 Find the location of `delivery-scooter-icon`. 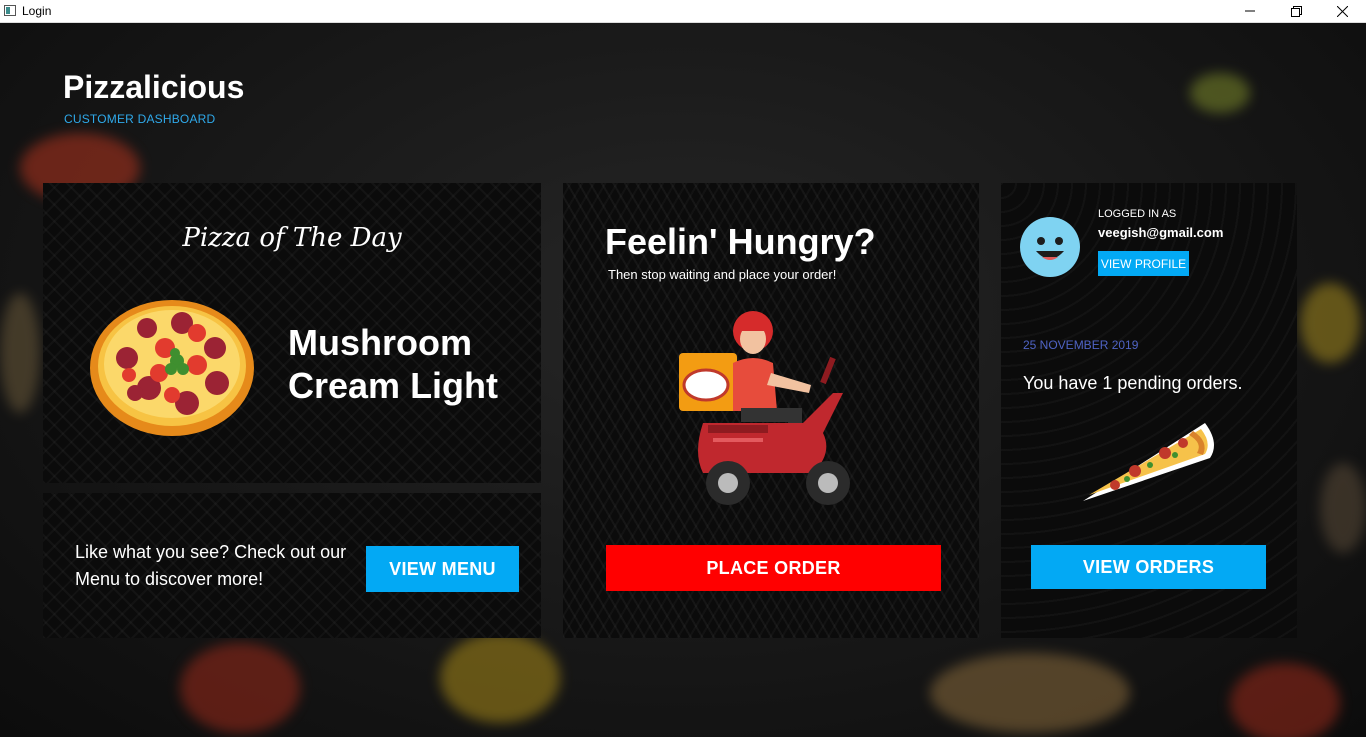

delivery-scooter-icon is located at coordinates (764, 408).